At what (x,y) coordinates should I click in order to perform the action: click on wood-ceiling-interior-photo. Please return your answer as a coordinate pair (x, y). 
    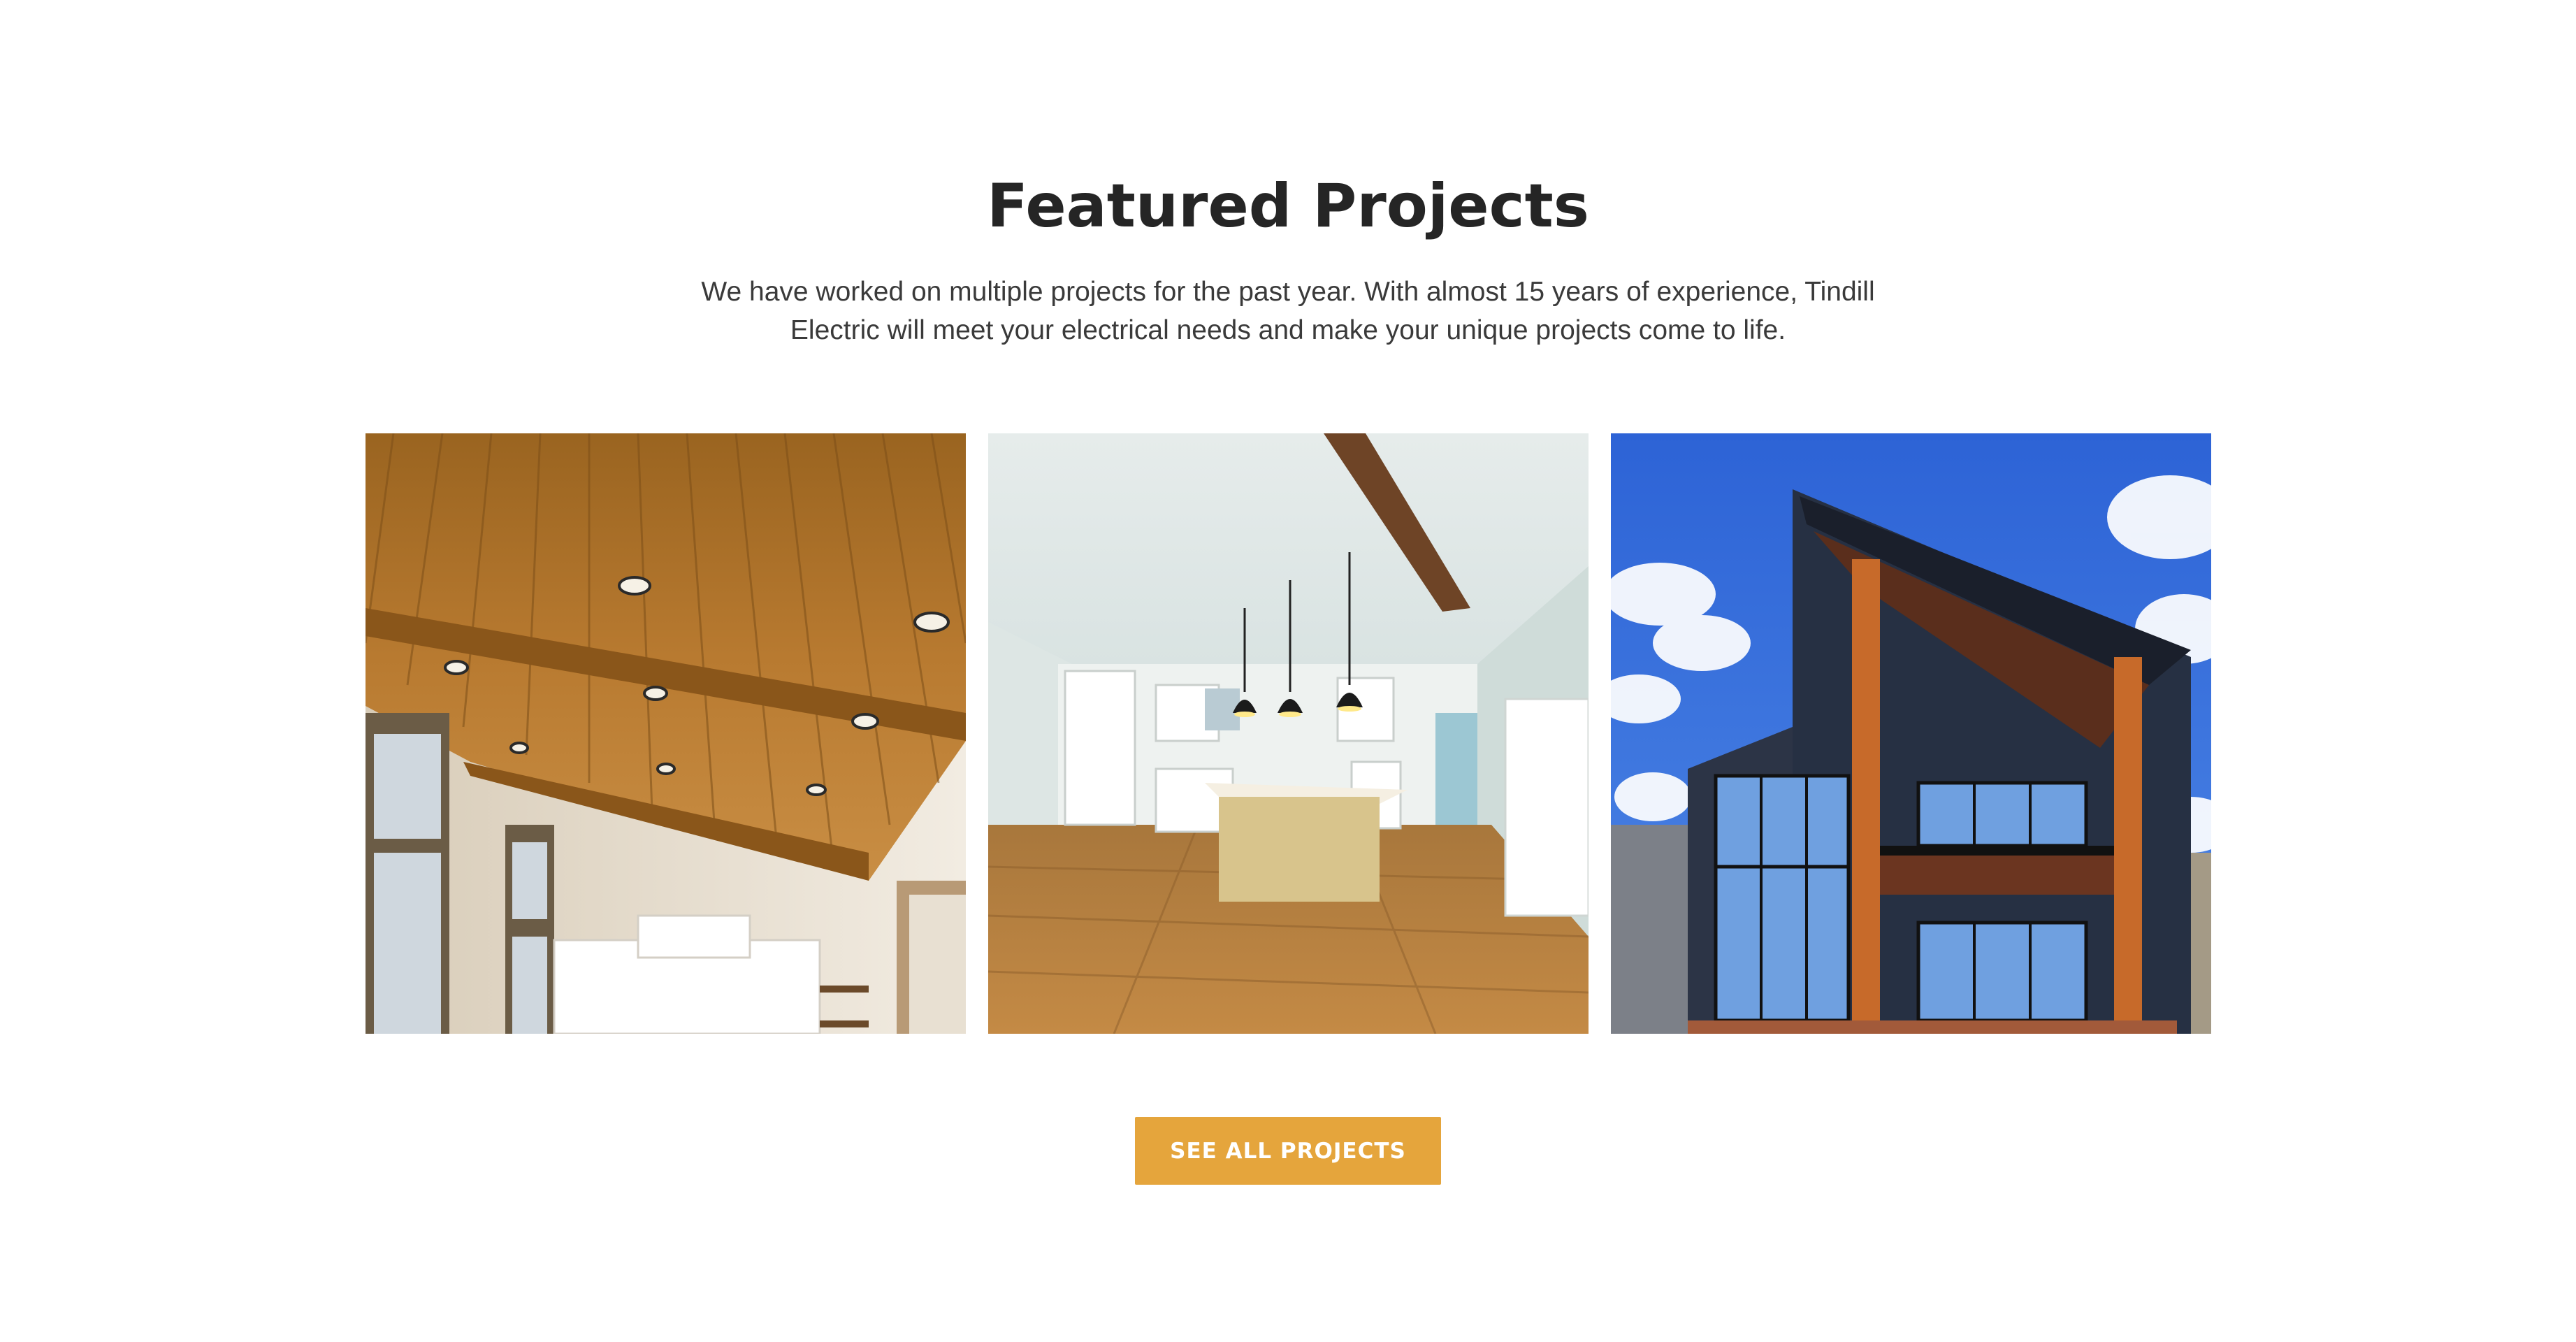
    Looking at the image, I should click on (666, 734).